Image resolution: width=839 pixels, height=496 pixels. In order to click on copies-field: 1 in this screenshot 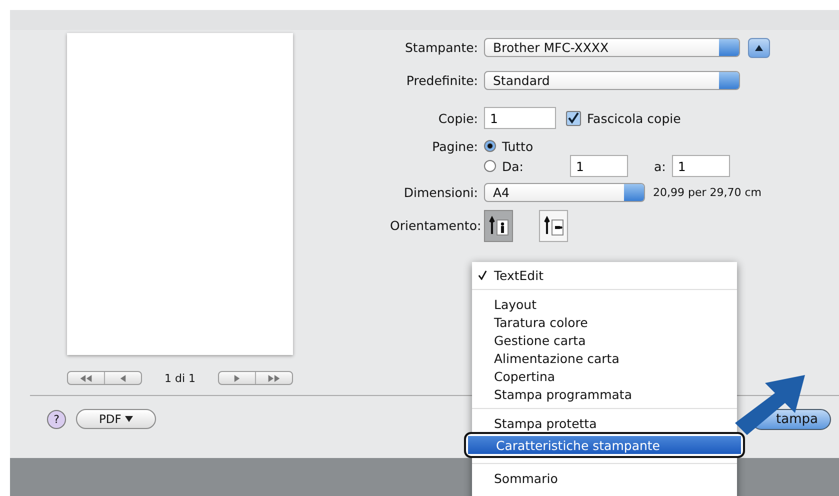, I will do `click(520, 118)`.